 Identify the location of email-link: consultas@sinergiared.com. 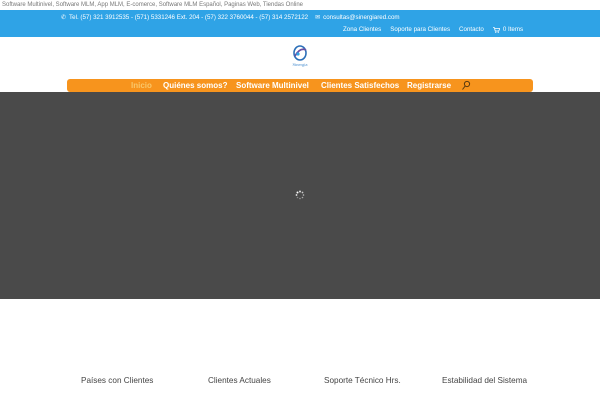
(361, 17).